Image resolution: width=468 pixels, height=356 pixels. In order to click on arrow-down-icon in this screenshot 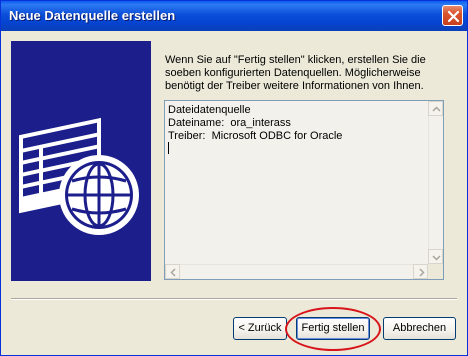, I will do `click(436, 258)`.